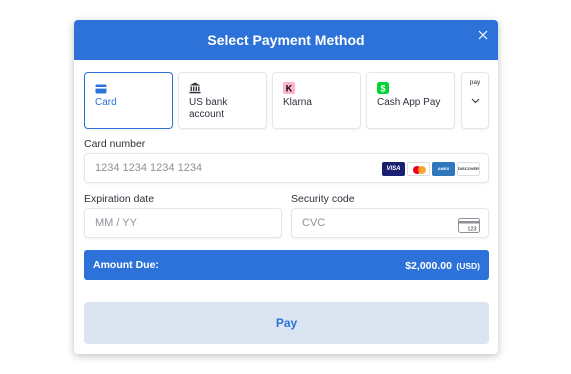  I want to click on chevron-down-icon, so click(475, 100).